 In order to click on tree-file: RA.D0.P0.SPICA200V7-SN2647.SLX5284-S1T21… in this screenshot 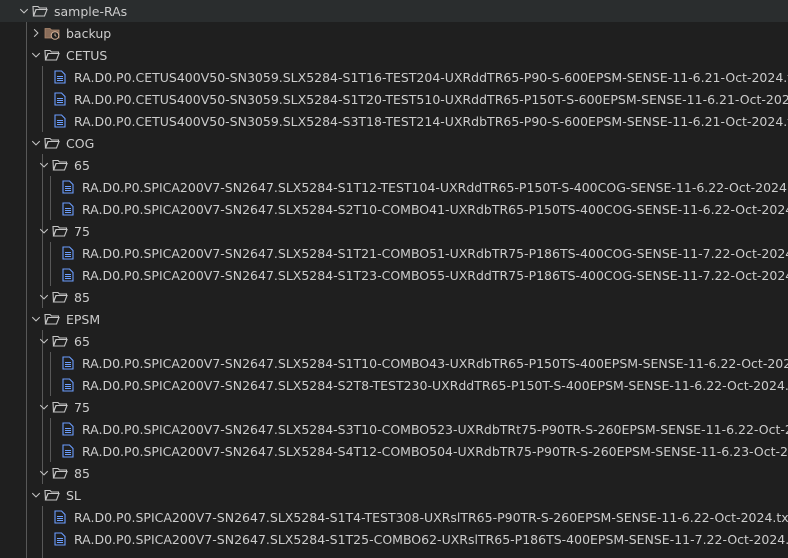, I will do `click(394, 253)`.